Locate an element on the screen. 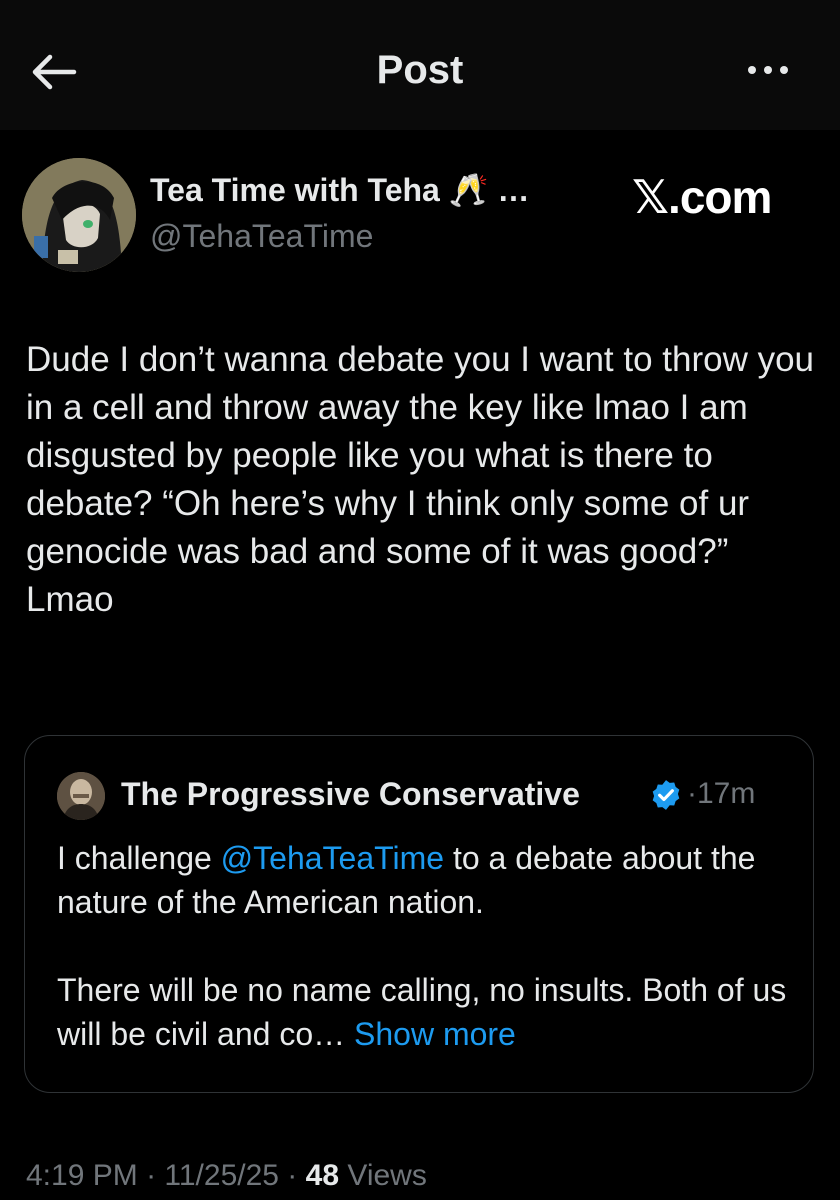 This screenshot has height=1200, width=840. post-metadata: 4:19 PM · 11/25/25 · 48 Views is located at coordinates (226, 1176).